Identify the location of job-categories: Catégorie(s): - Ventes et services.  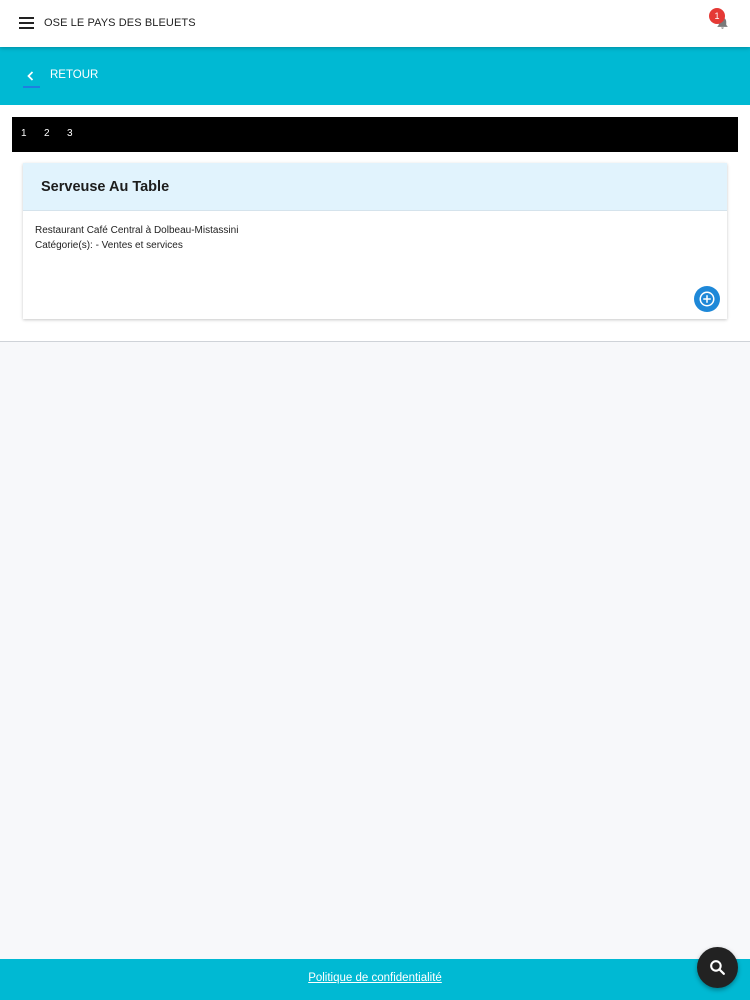
(109, 245).